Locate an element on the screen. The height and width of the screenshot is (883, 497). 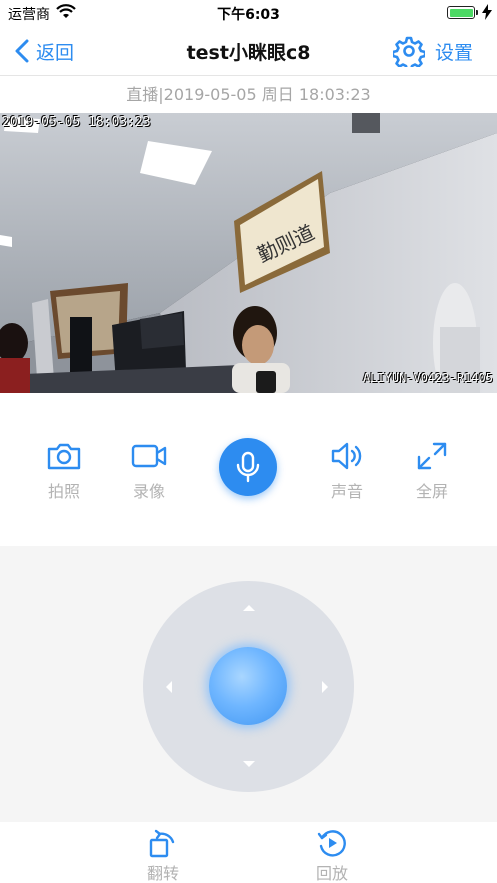
joystick-knob is located at coordinates (248, 686).